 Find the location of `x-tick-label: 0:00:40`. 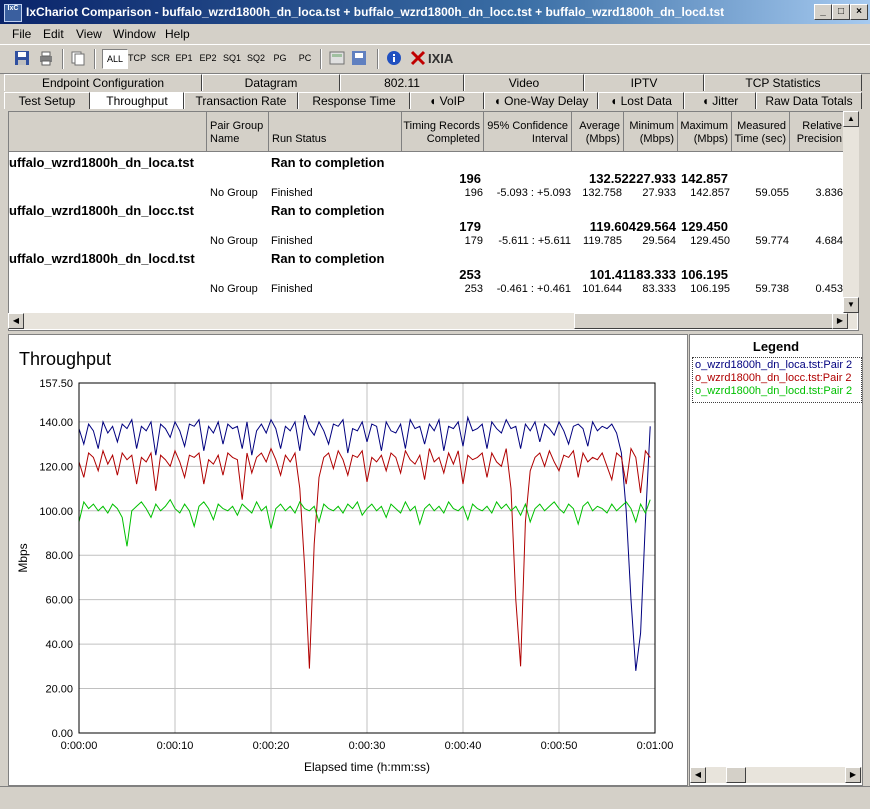

x-tick-label: 0:00:40 is located at coordinates (463, 746).